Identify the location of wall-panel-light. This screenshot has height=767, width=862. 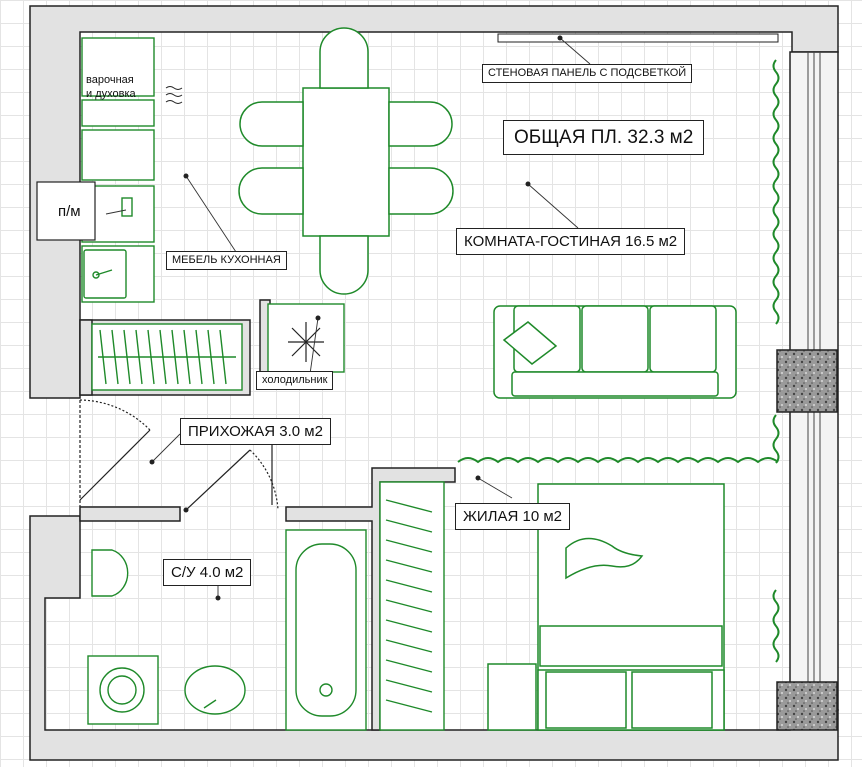
(638, 38).